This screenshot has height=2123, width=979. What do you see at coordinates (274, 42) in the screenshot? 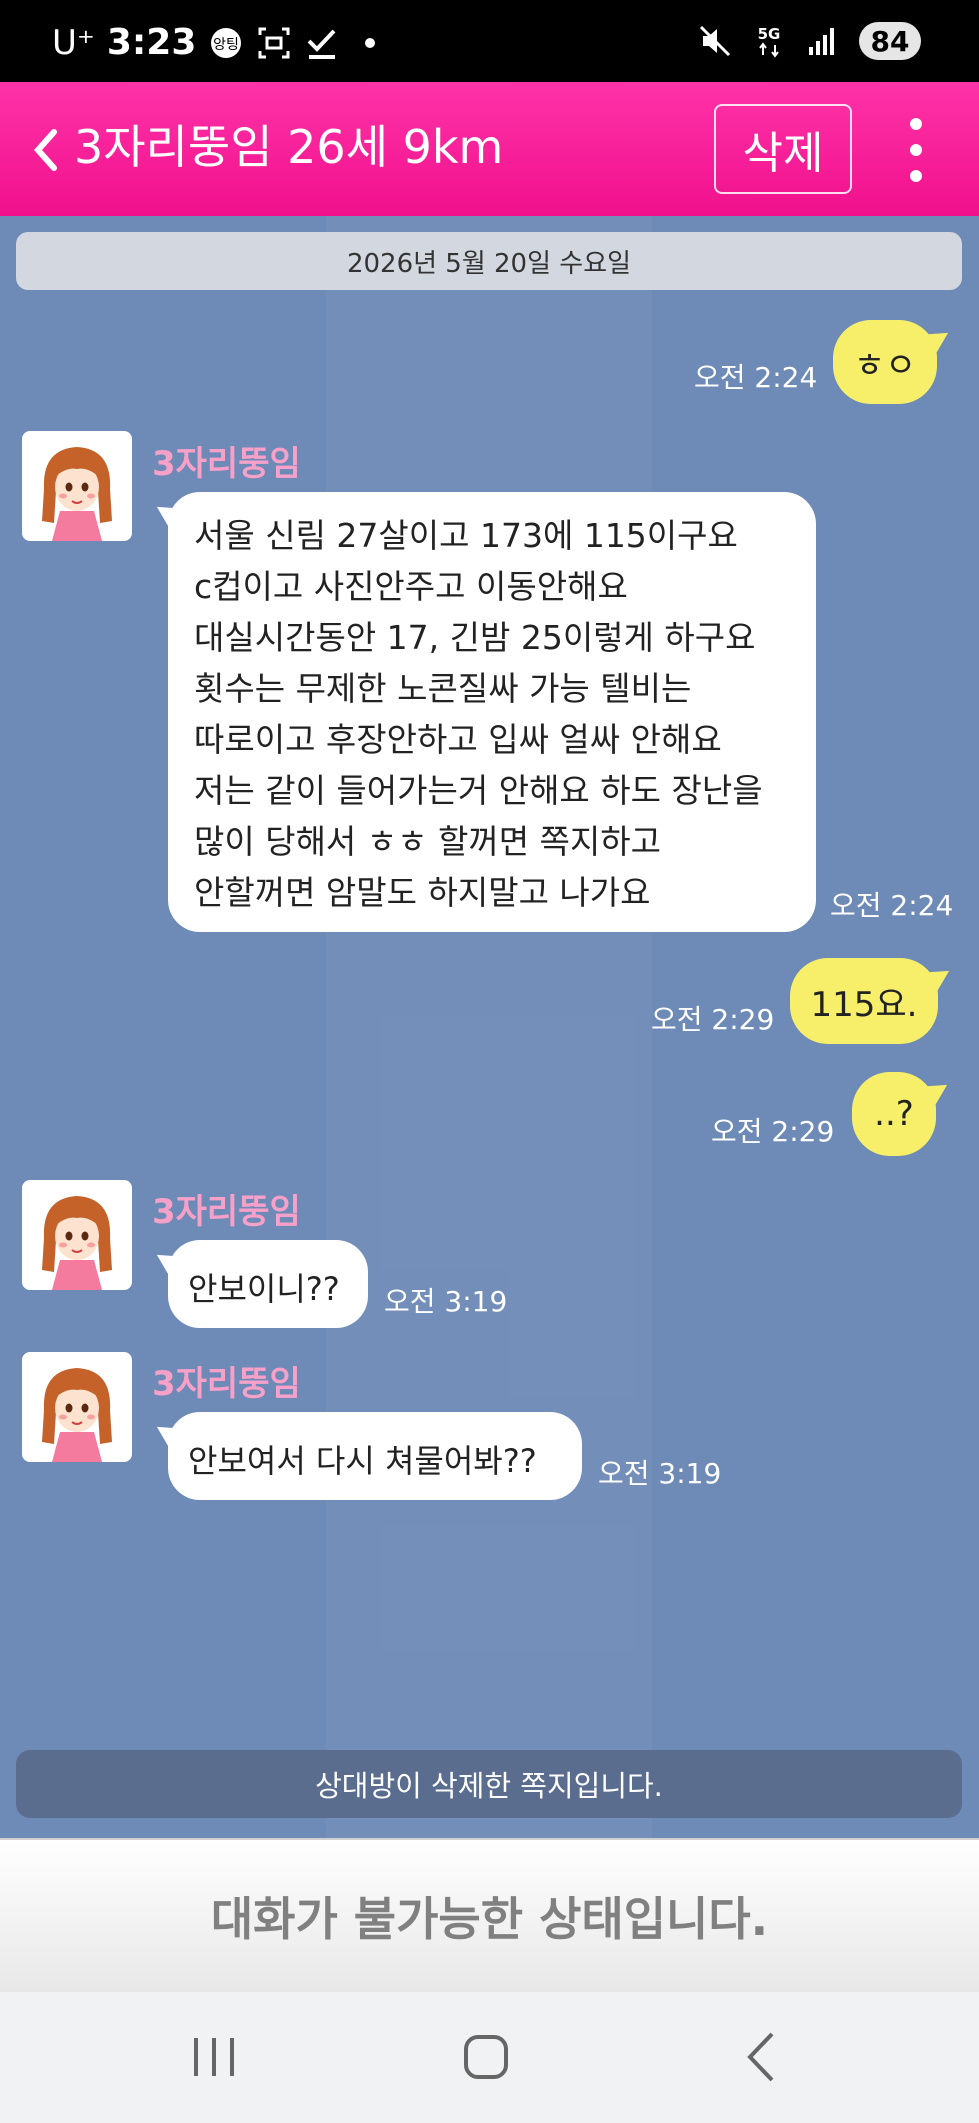
I see `screenshot-icon` at bounding box center [274, 42].